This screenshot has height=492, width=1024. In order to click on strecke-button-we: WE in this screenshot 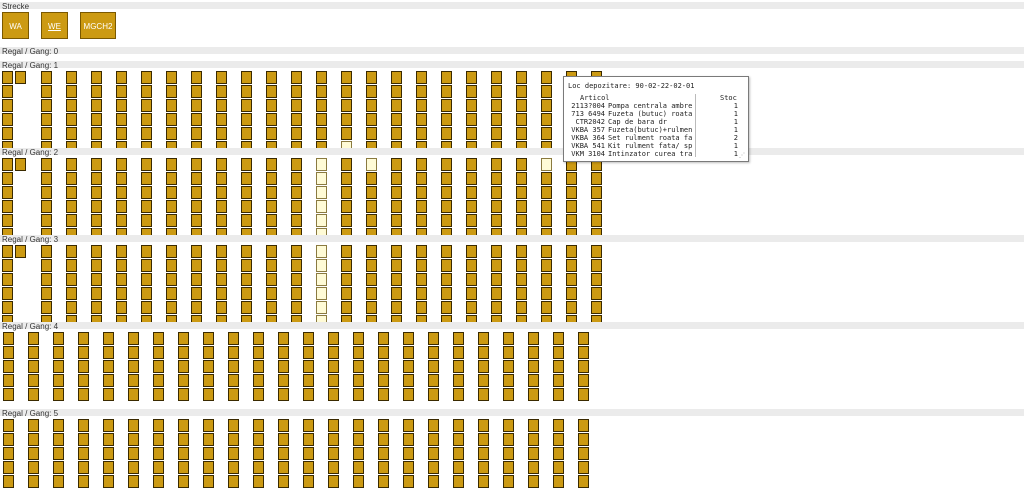, I will do `click(54, 25)`.